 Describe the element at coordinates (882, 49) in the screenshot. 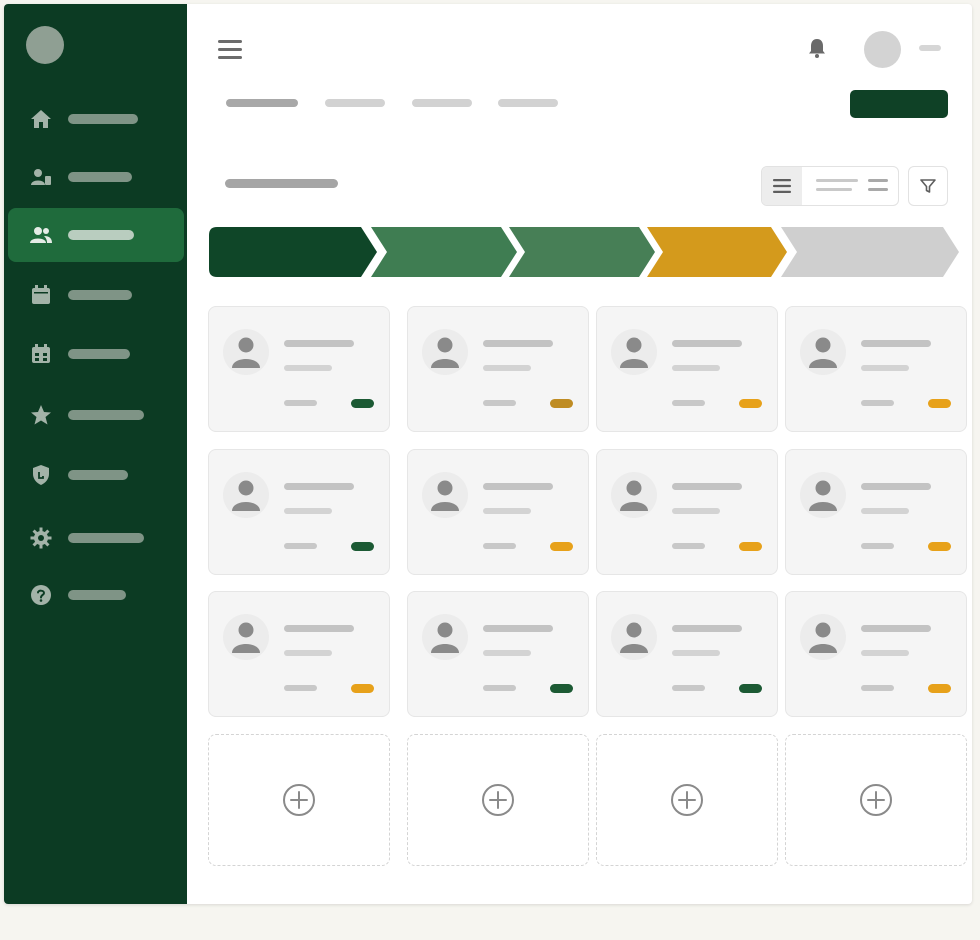

I see `avatar` at that location.